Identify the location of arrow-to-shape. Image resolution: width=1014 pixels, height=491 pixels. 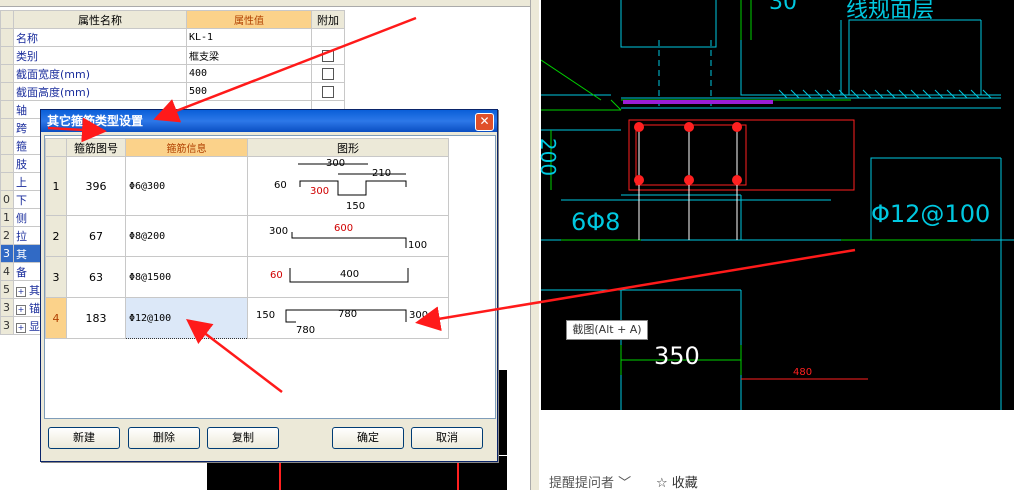
(635, 290).